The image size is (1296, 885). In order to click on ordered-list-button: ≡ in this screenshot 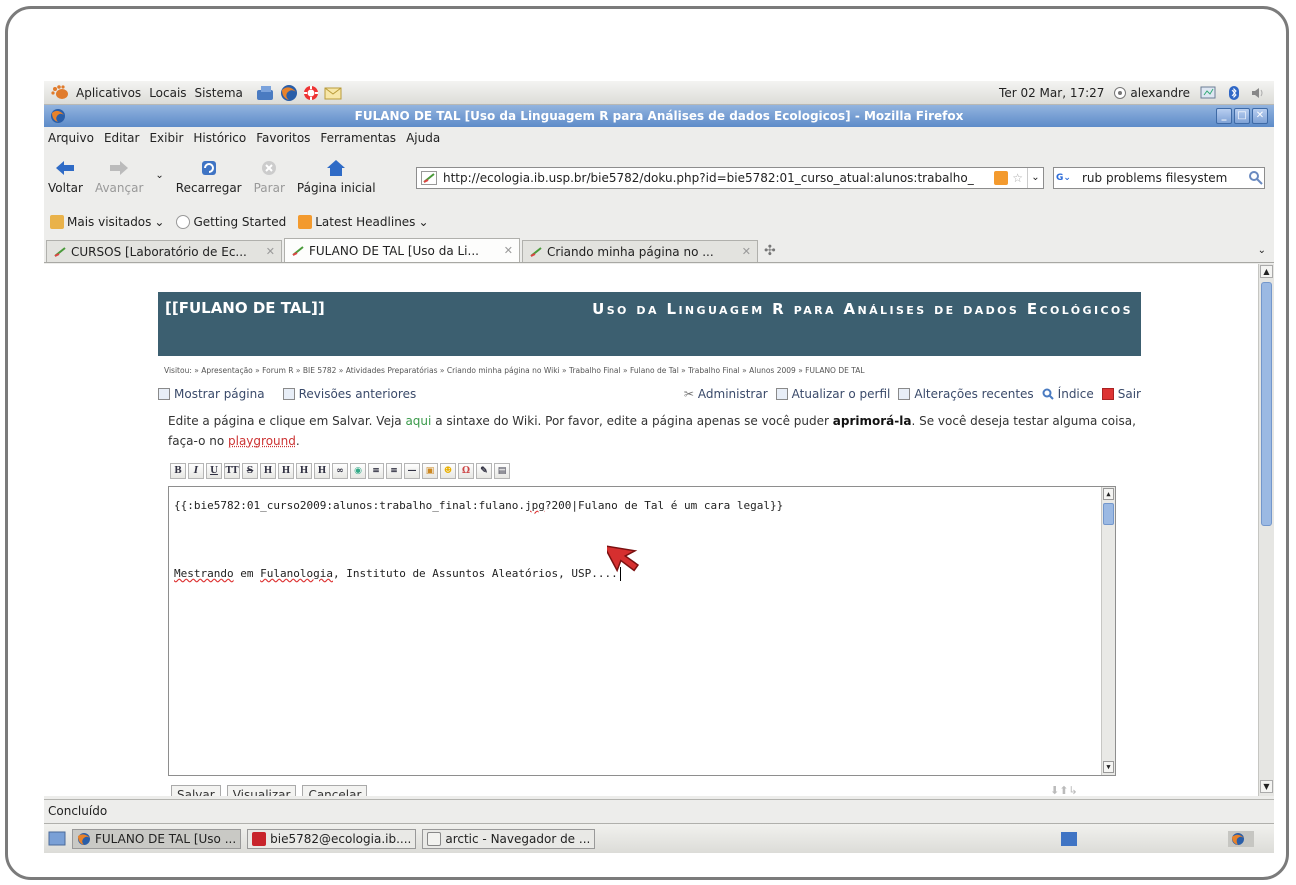, I will do `click(376, 471)`.